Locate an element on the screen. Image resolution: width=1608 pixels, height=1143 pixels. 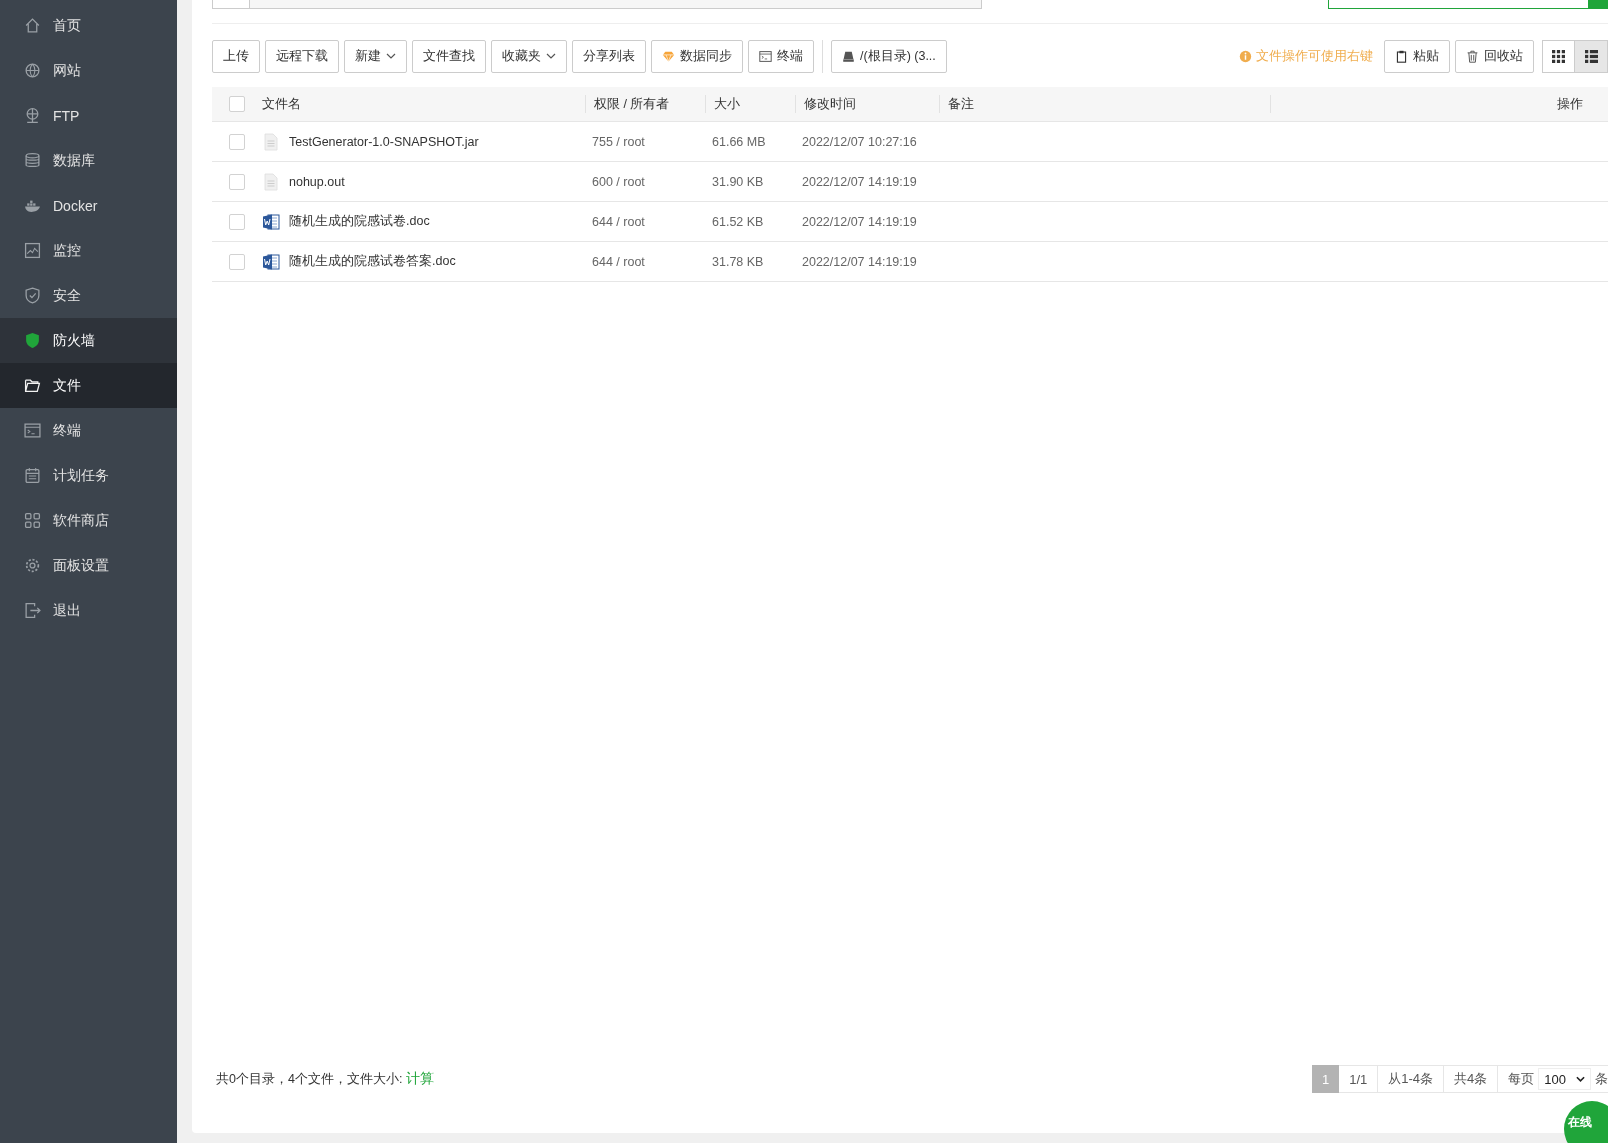
drive-icon is located at coordinates (848, 56).